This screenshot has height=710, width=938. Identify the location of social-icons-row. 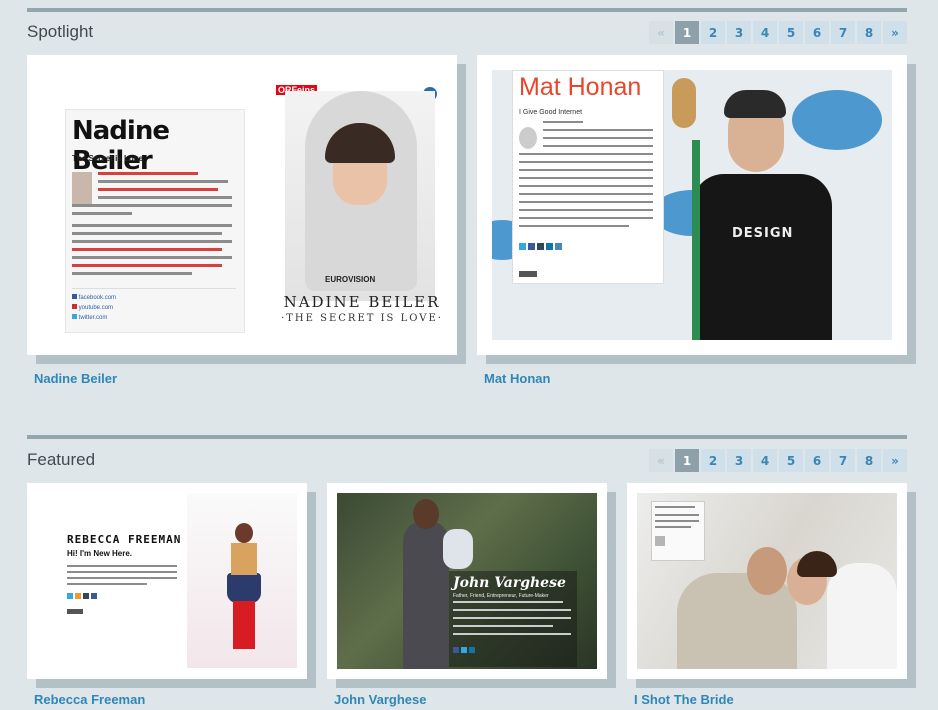
(464, 650).